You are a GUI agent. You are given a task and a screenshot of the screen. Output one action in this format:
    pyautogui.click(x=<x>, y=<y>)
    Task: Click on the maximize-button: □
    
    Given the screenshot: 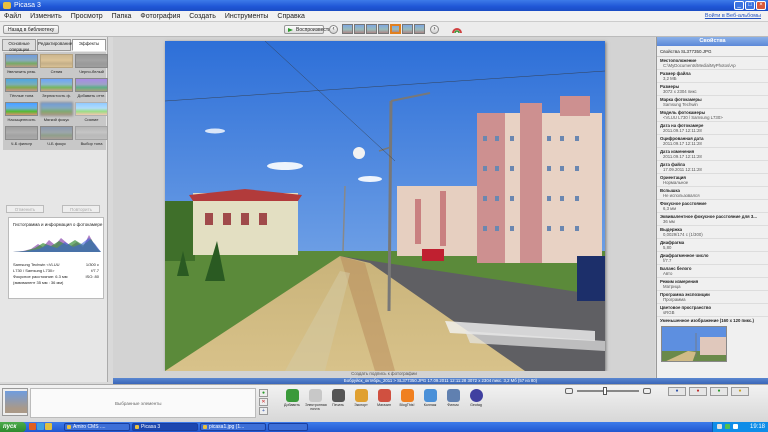 What is the action you would take?
    pyautogui.click(x=750, y=5)
    